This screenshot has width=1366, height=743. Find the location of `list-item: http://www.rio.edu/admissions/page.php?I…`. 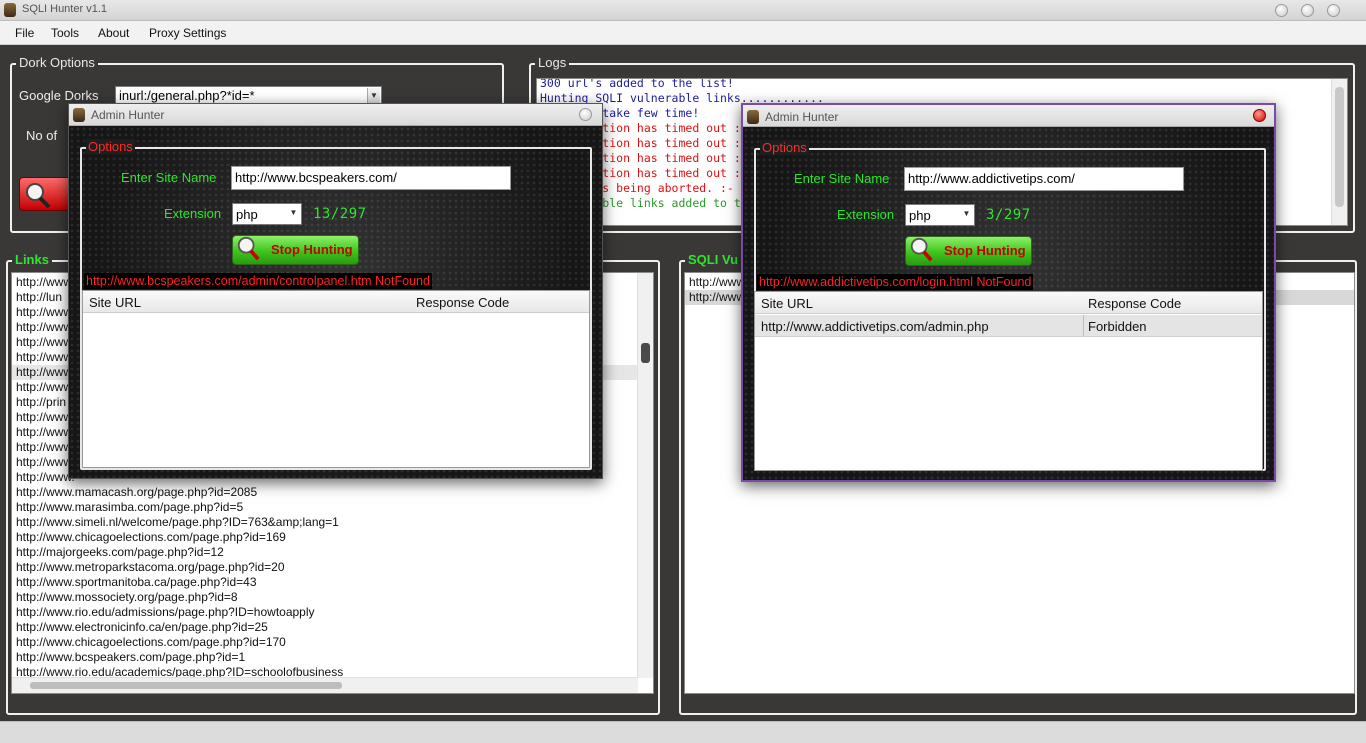

list-item: http://www.rio.edu/admissions/page.php?I… is located at coordinates (325, 612).